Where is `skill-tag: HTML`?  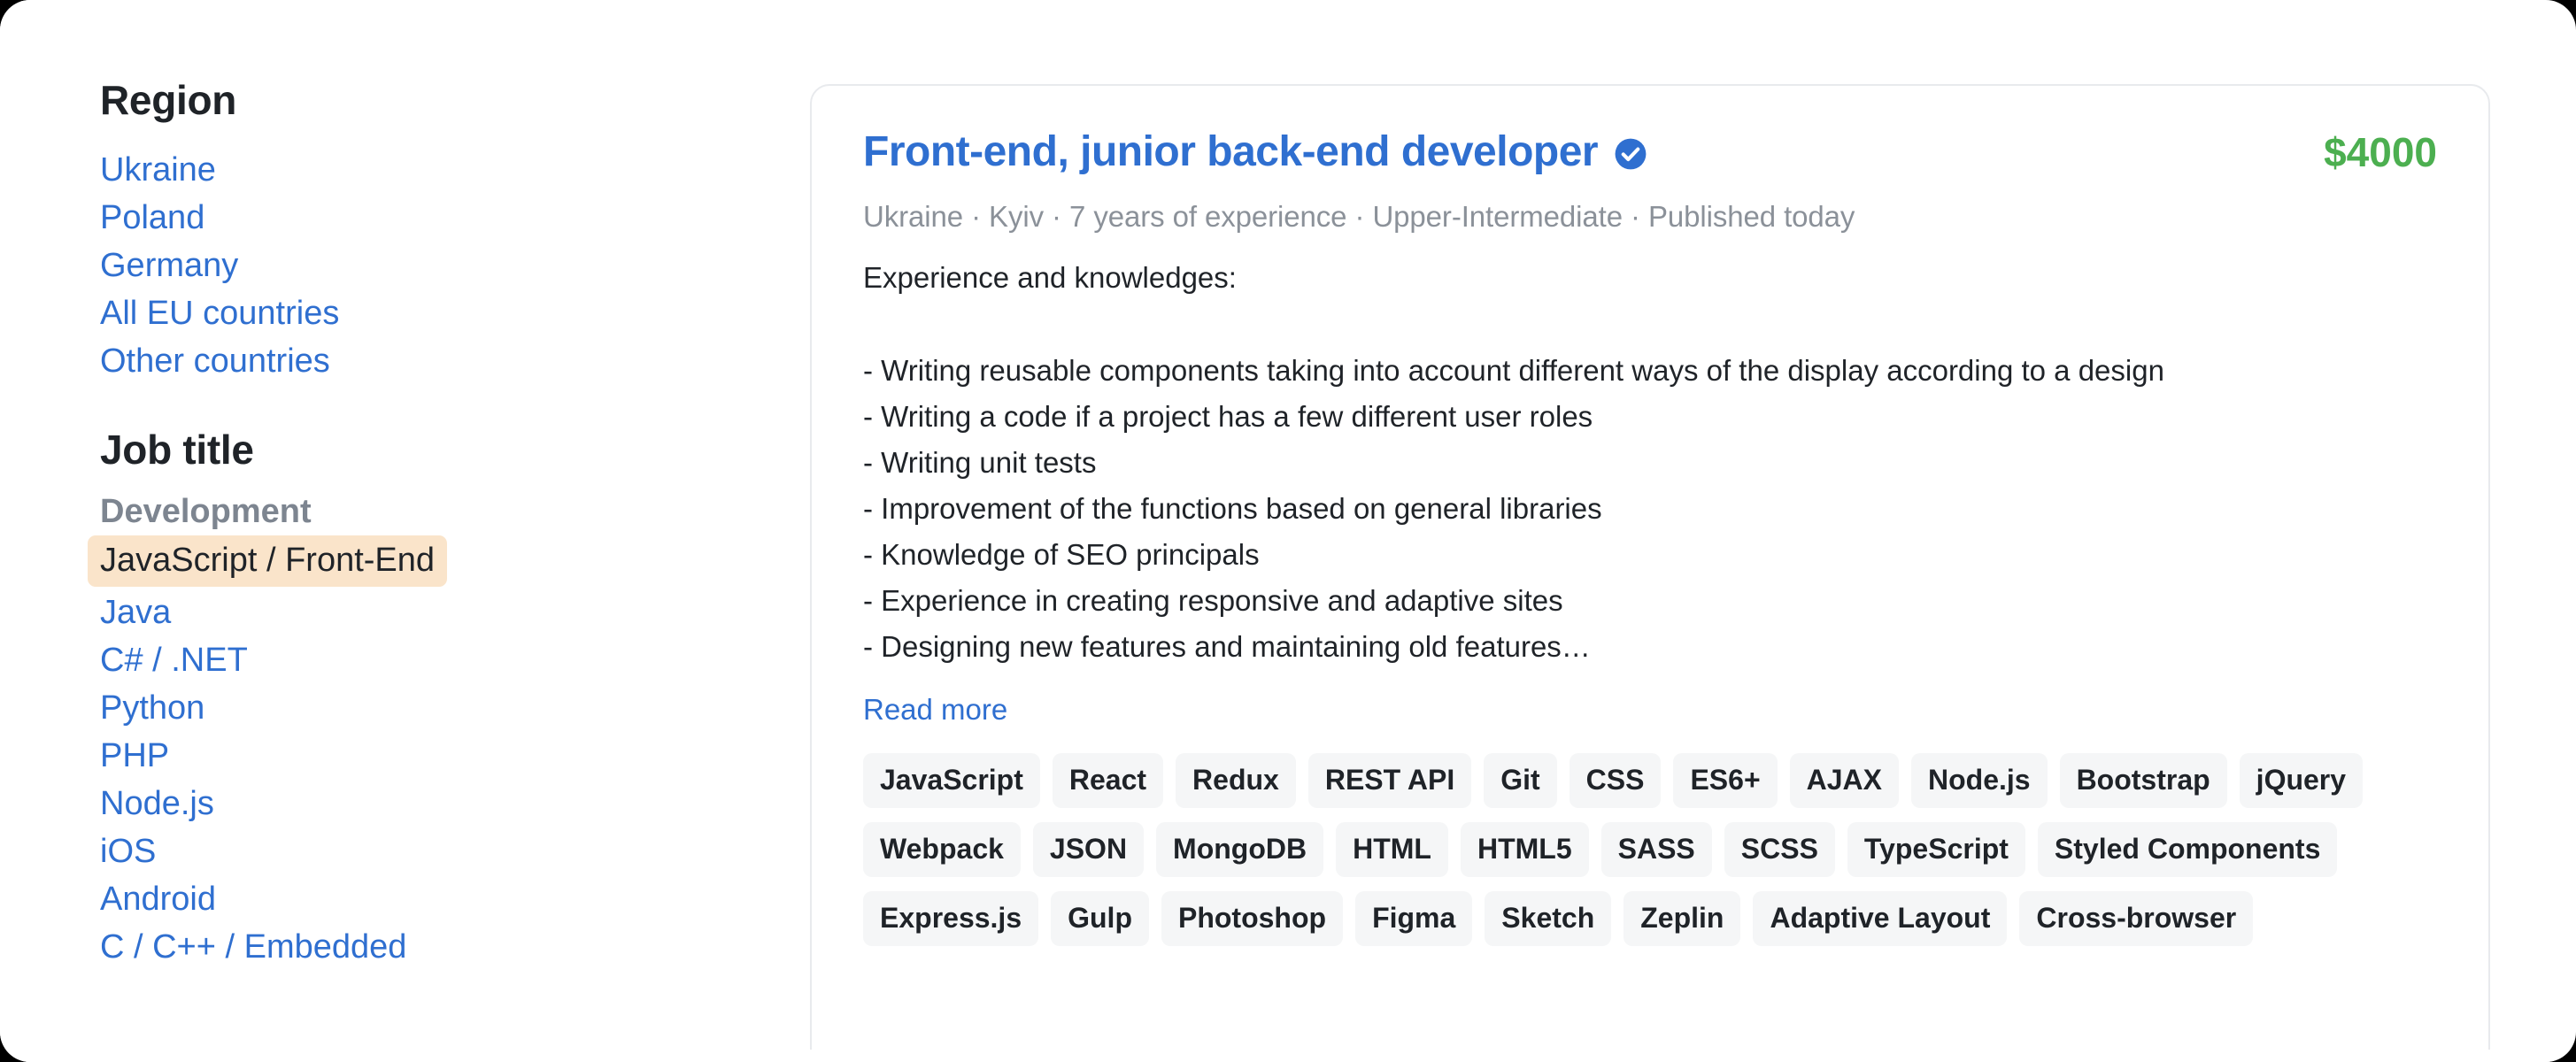 skill-tag: HTML is located at coordinates (1392, 850).